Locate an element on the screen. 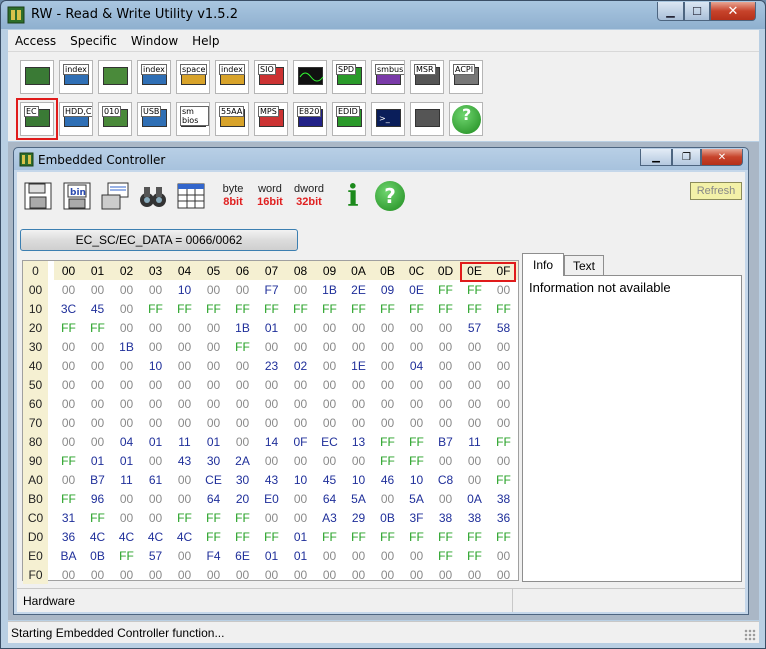 The image size is (766, 649). hex-cell: 1B is located at coordinates (126, 346).